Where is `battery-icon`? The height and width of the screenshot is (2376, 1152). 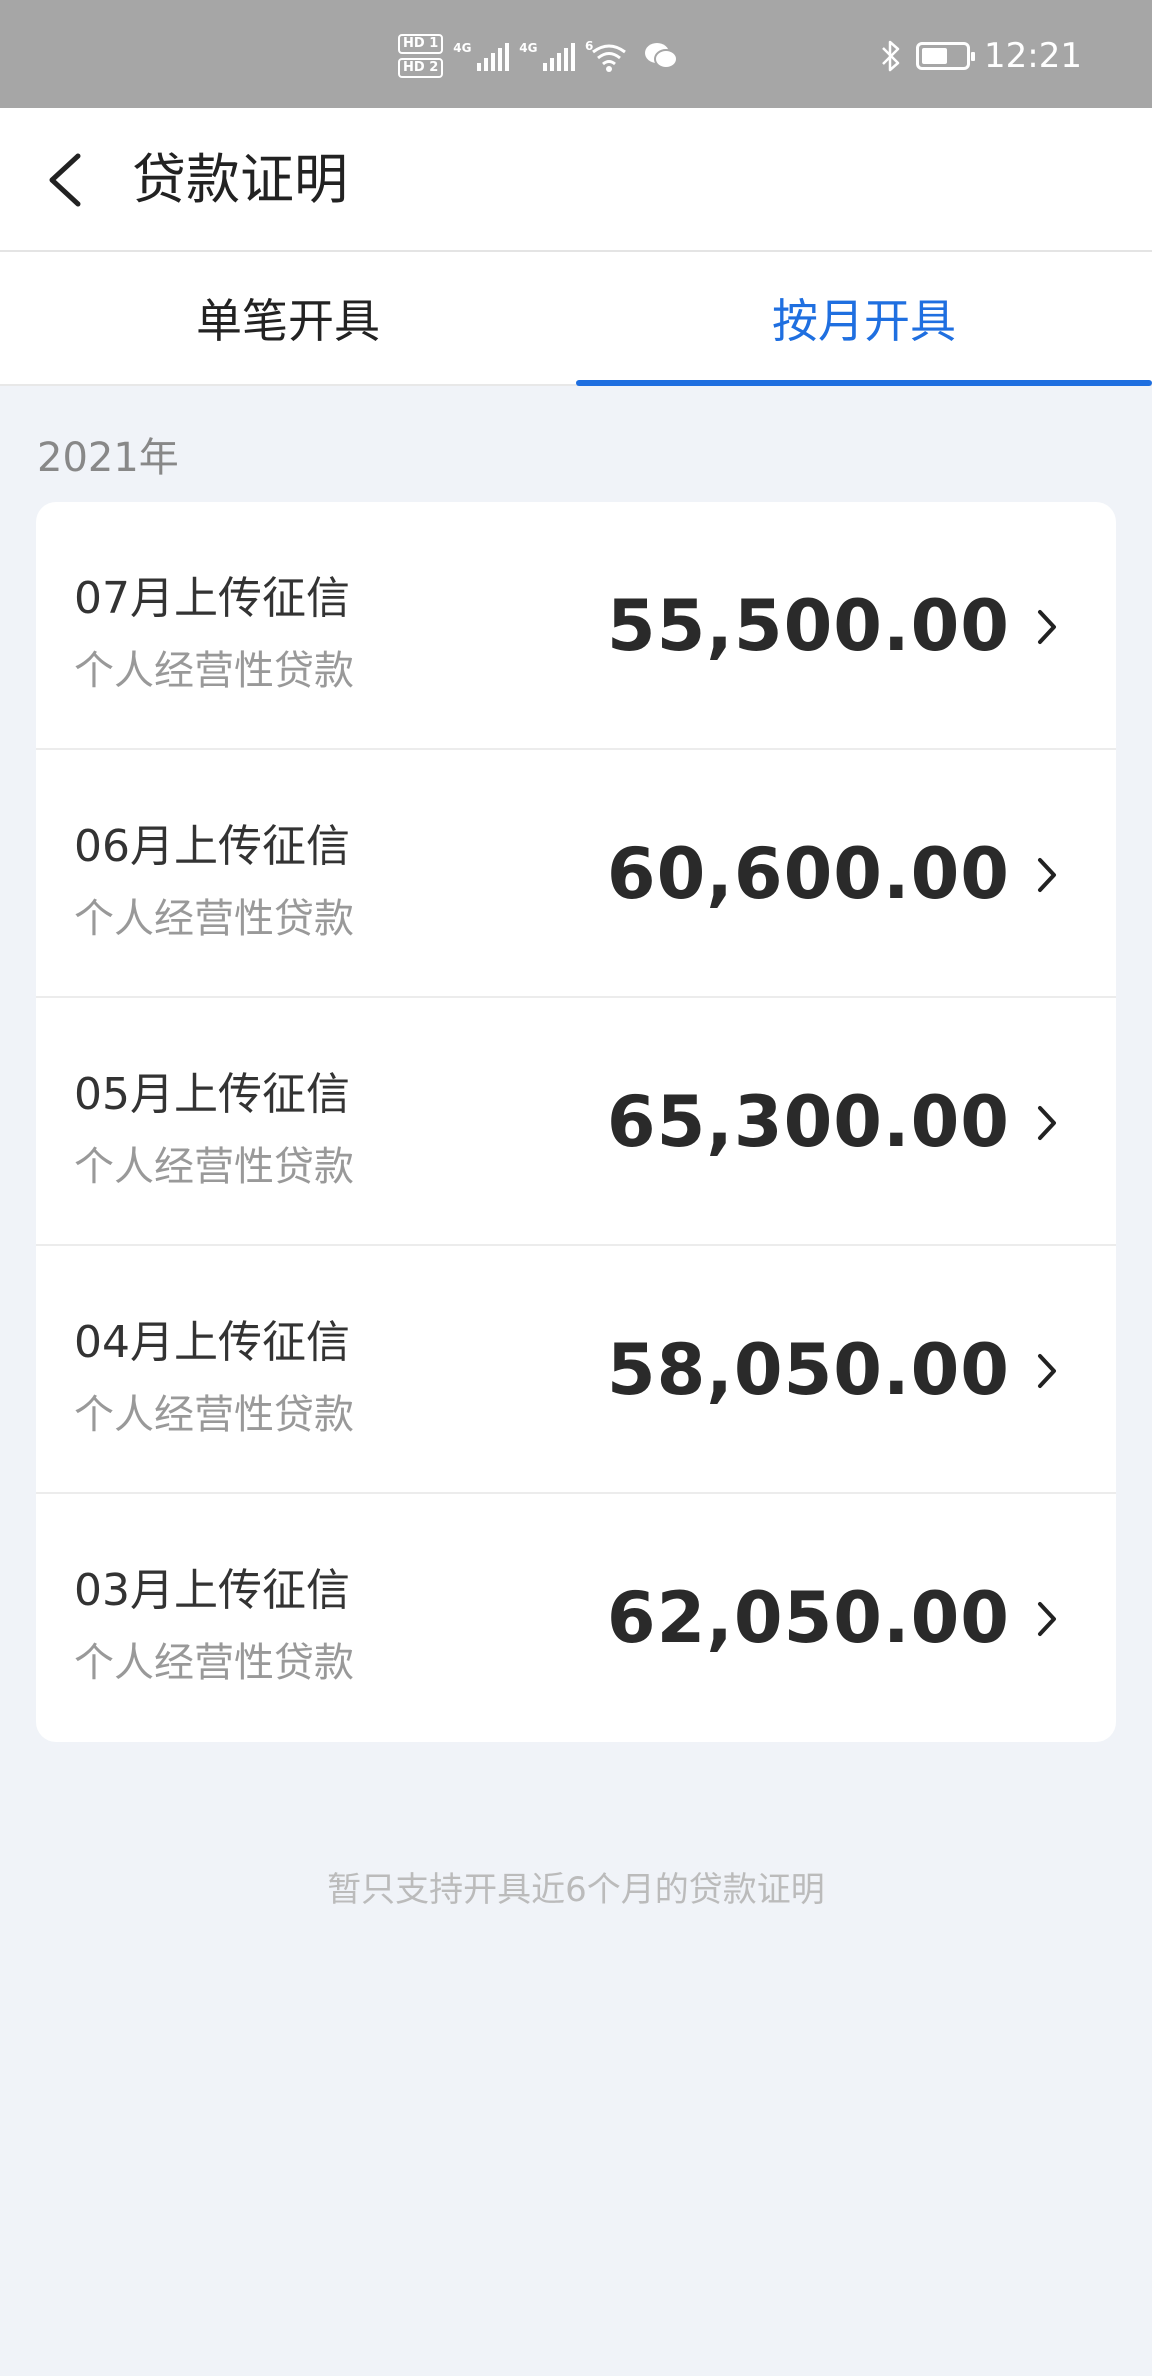 battery-icon is located at coordinates (946, 56).